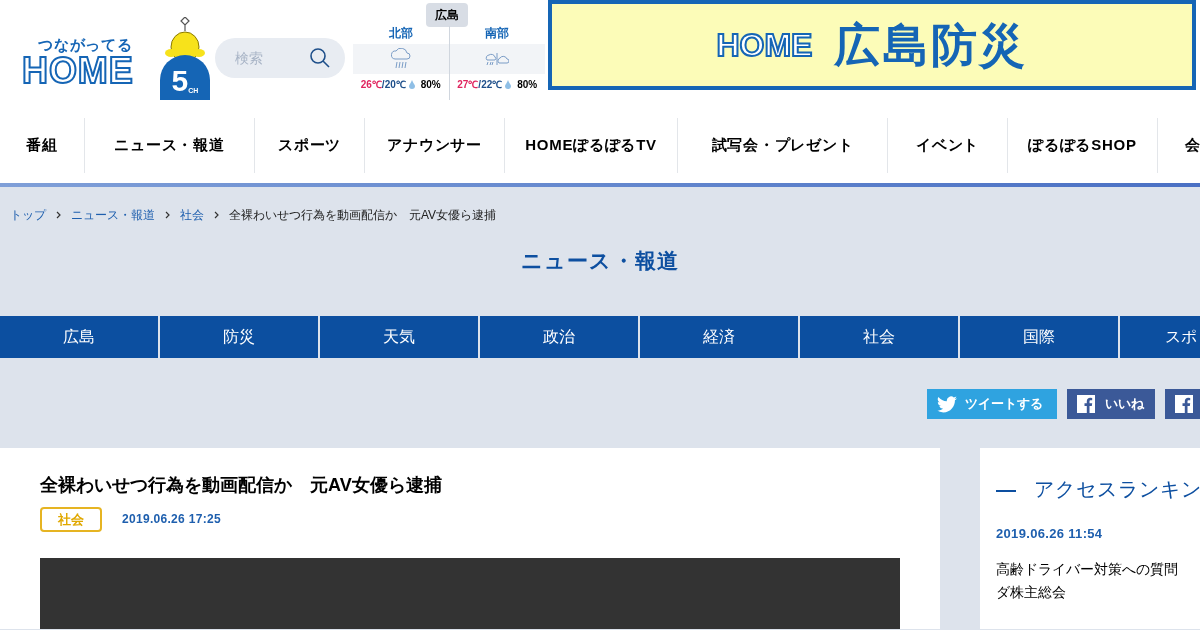 The height and width of the screenshot is (630, 1200). Describe the element at coordinates (239, 337) in the screenshot. I see `category-tab: 防災` at that location.